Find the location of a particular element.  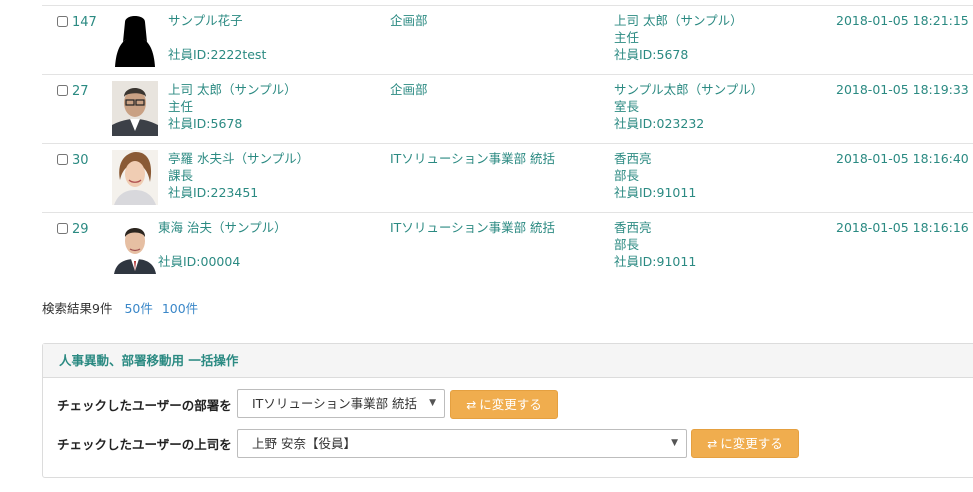

boss-employee-id: 社員ID:023232 is located at coordinates (659, 123).